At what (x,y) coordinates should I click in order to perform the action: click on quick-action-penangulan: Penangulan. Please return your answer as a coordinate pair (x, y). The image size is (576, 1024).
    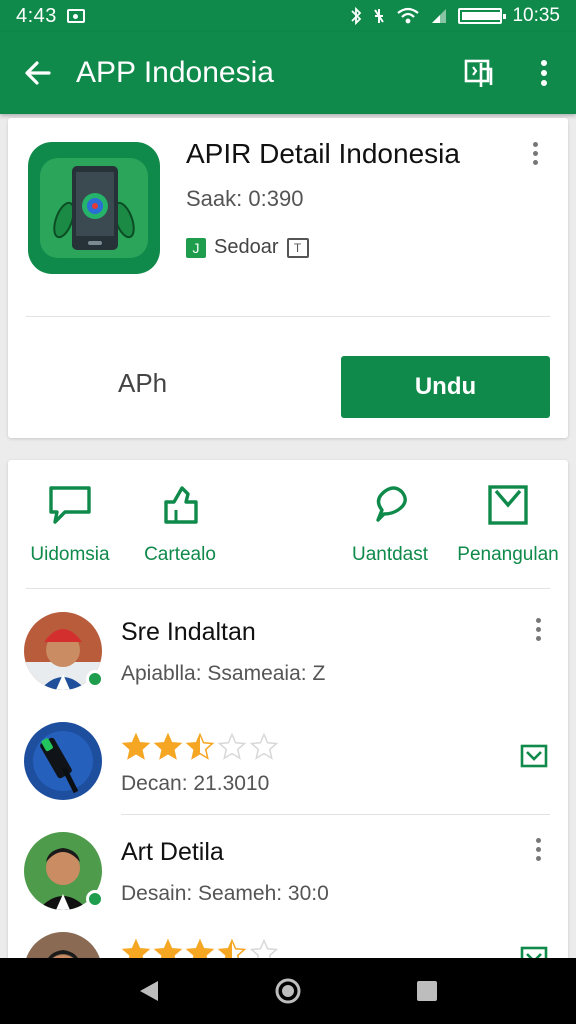
    Looking at the image, I should click on (508, 523).